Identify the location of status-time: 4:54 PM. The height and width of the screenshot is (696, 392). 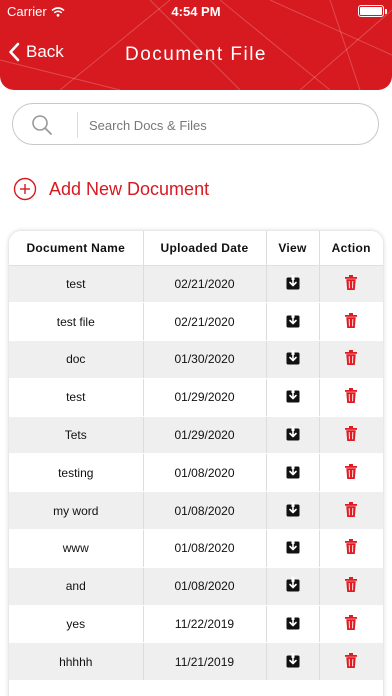
(196, 11).